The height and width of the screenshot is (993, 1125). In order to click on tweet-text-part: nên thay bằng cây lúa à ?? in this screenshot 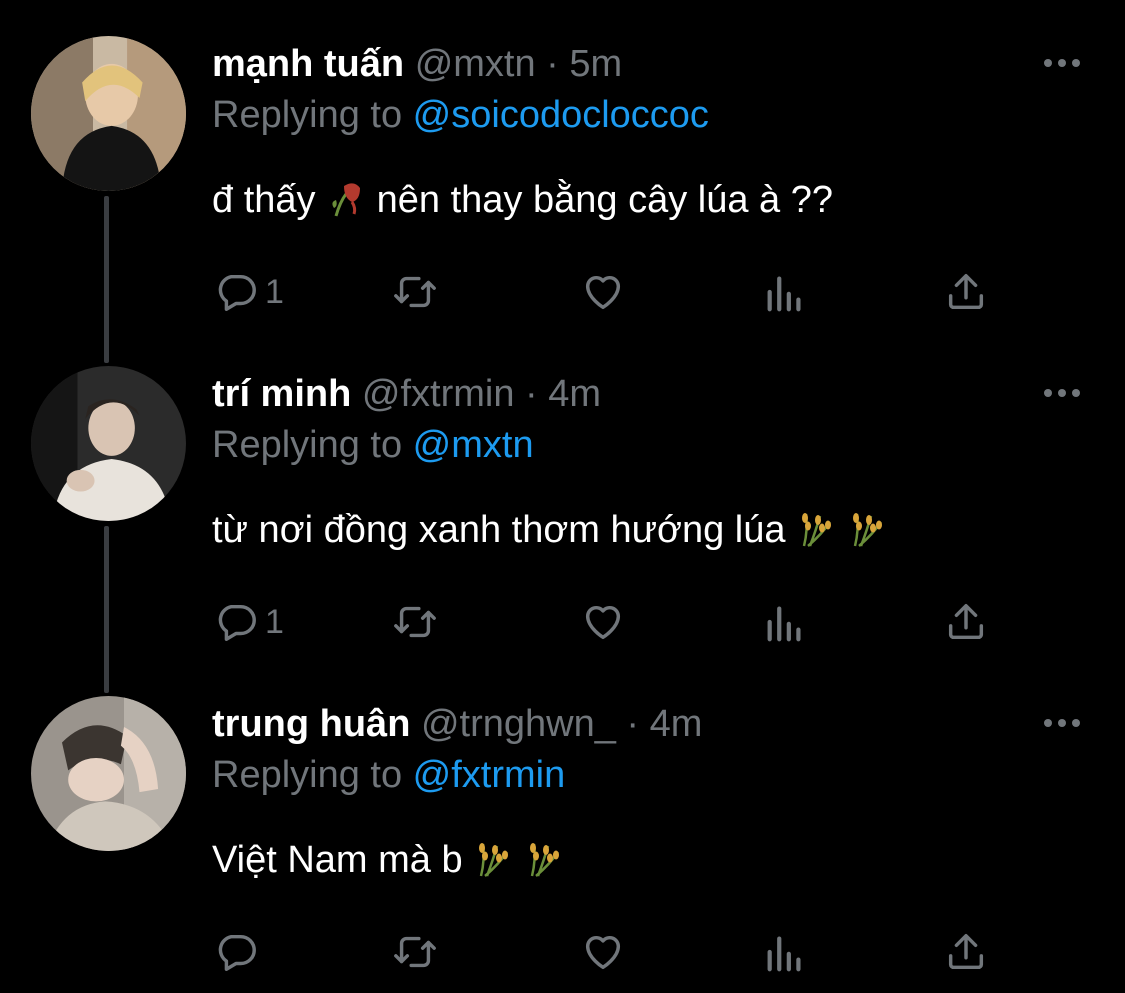, I will do `click(599, 200)`.